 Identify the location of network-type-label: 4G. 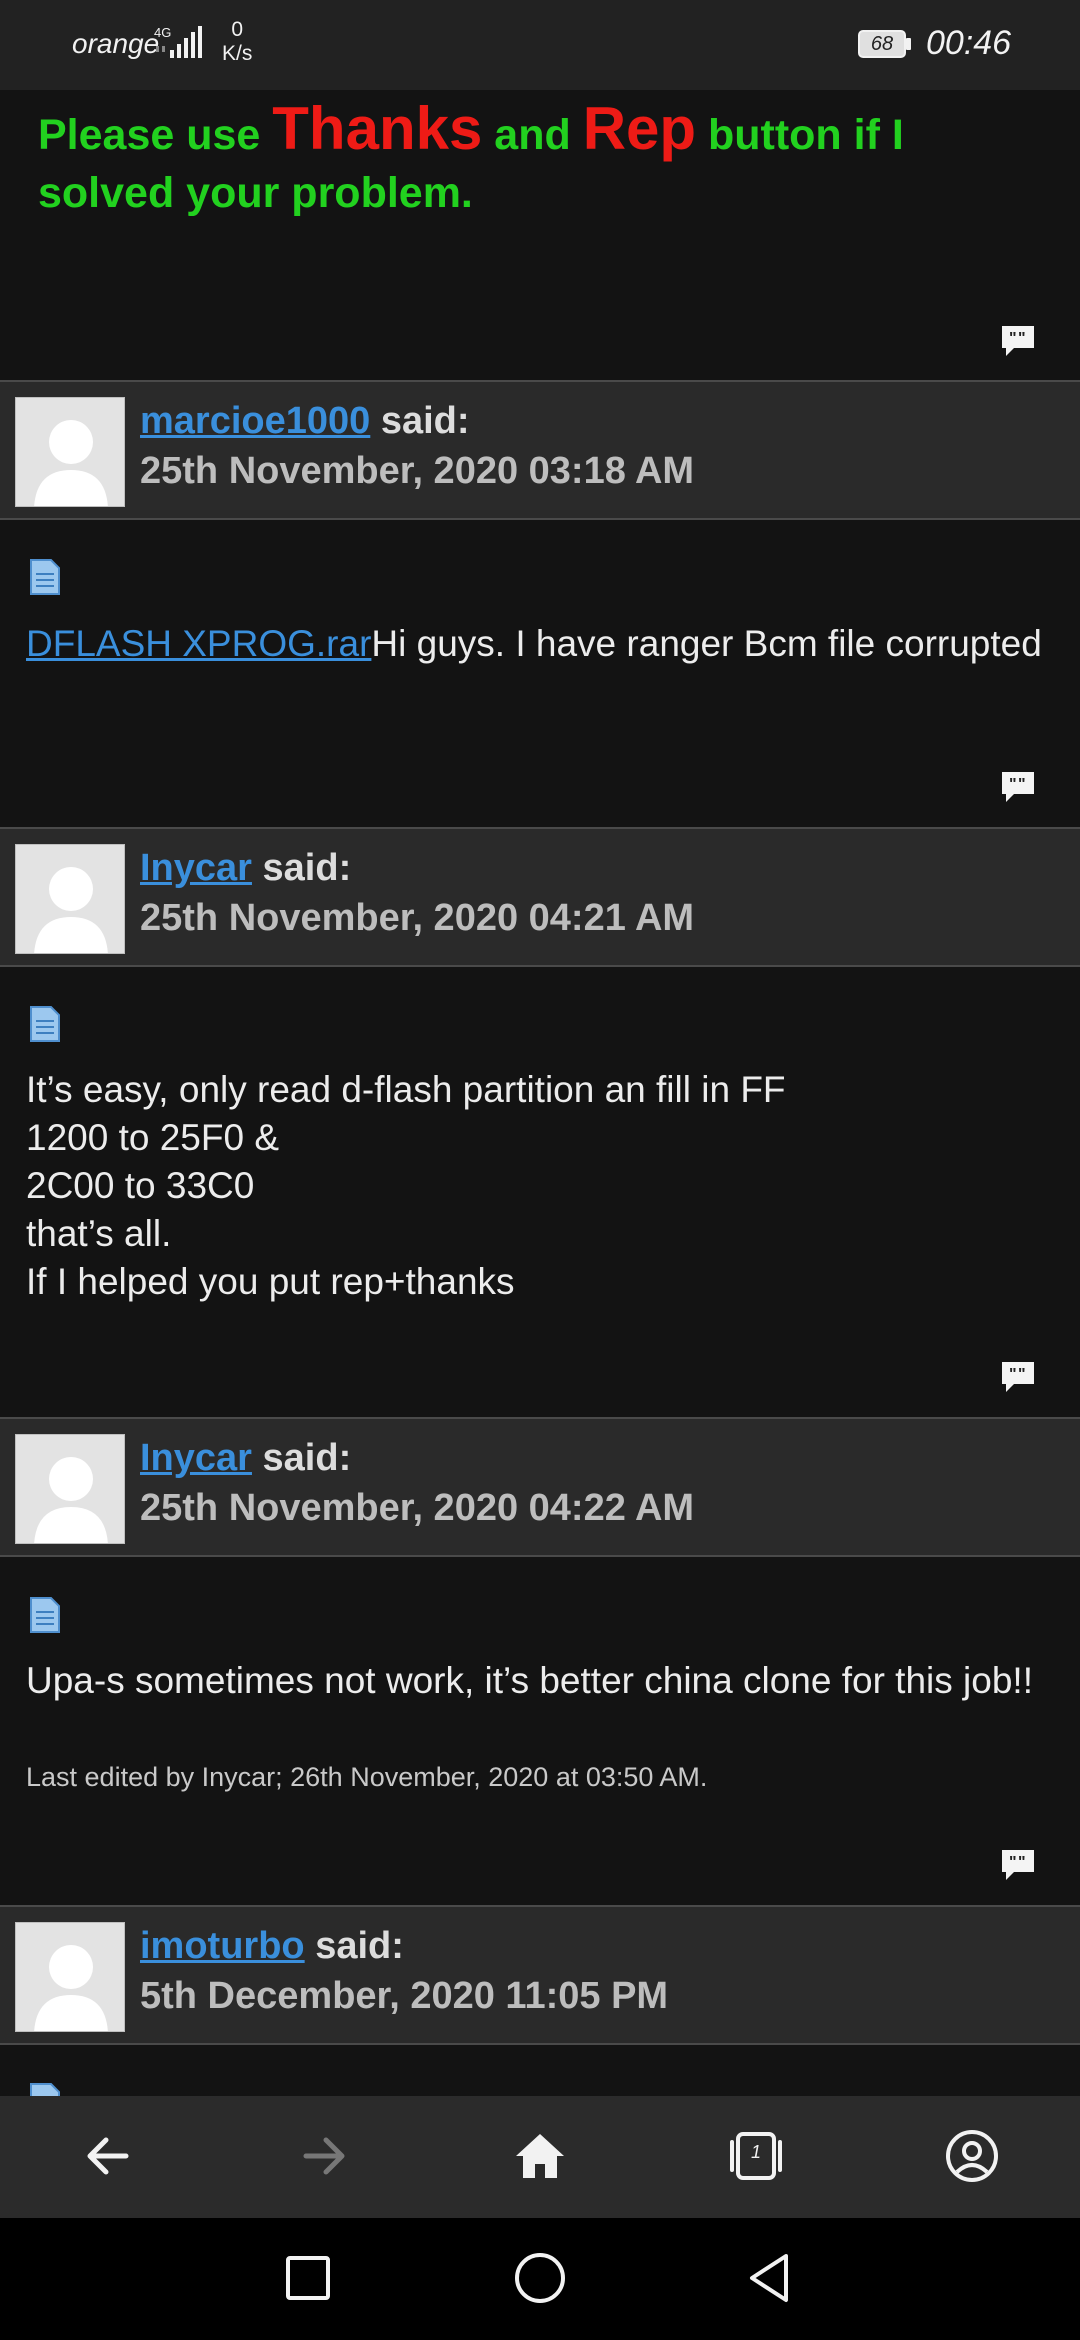
(162, 32).